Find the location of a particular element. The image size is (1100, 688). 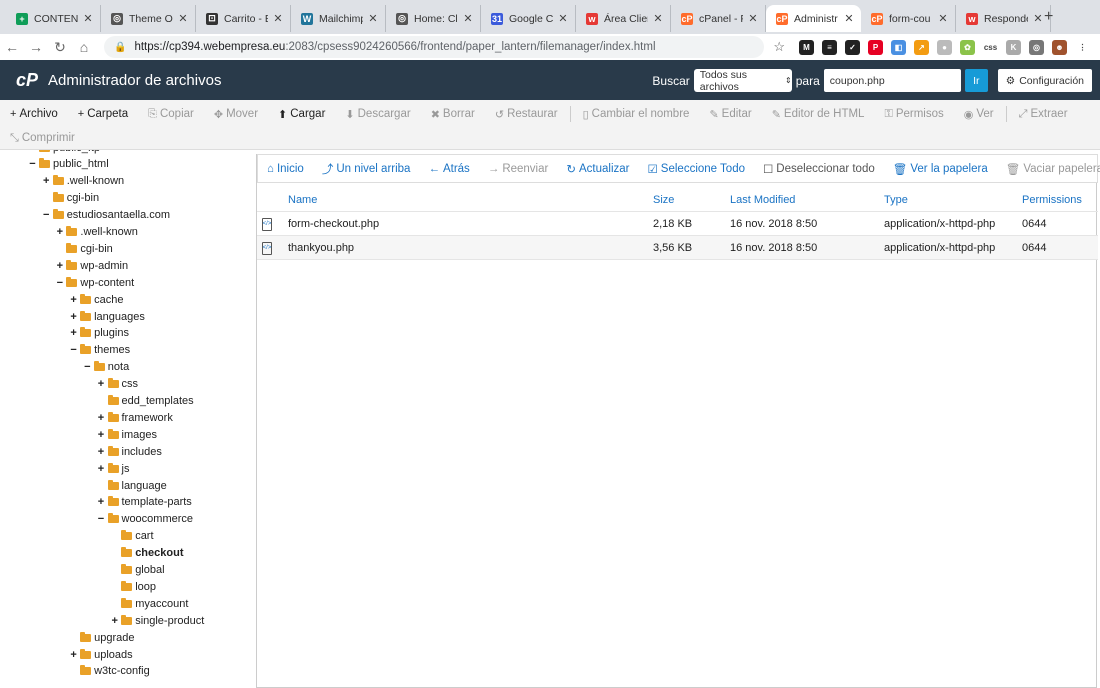

tree-folder: + js is located at coordinates (113, 468).